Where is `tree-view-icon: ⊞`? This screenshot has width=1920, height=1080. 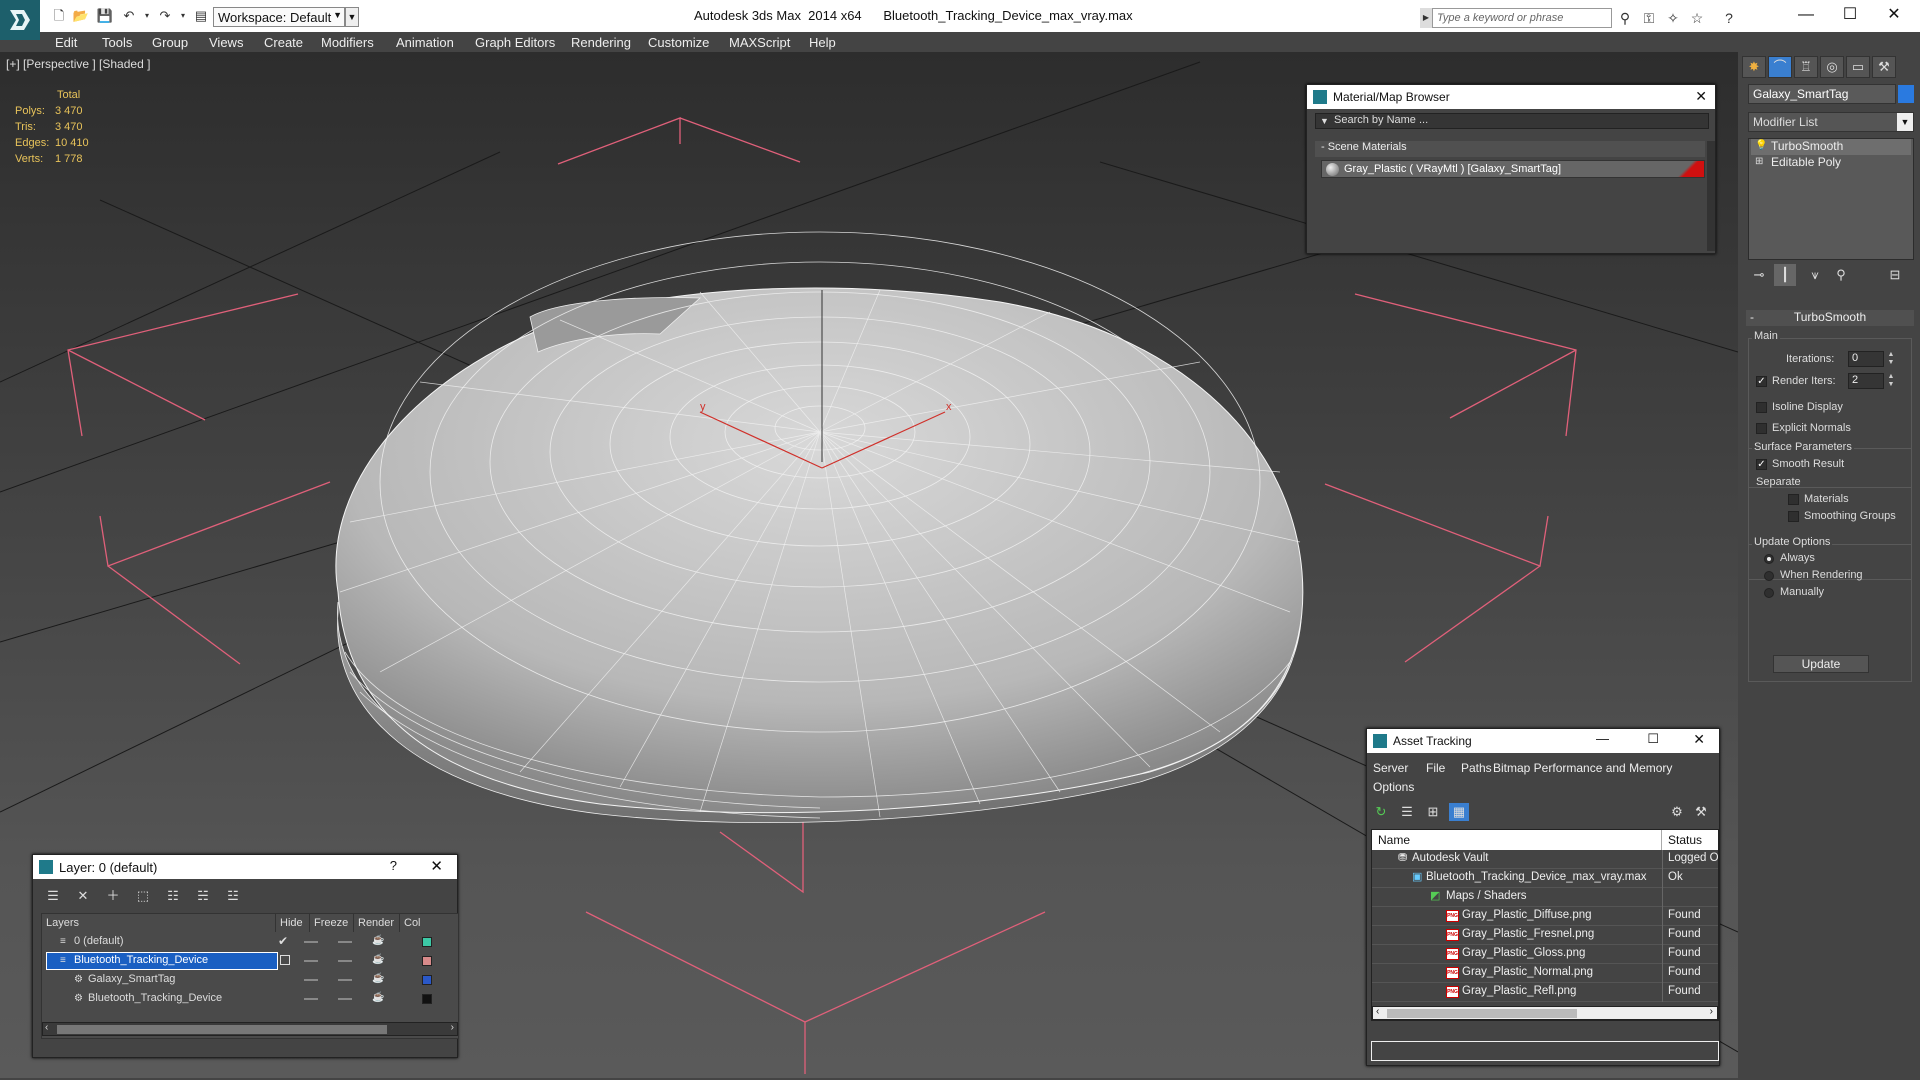
tree-view-icon: ⊞ is located at coordinates (1433, 812).